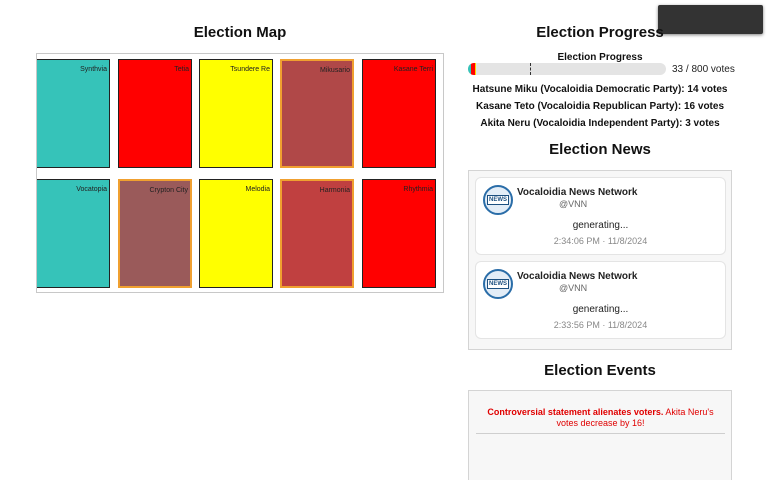 This screenshot has width=768, height=480. Describe the element at coordinates (567, 69) in the screenshot. I see `progress-bar` at that location.